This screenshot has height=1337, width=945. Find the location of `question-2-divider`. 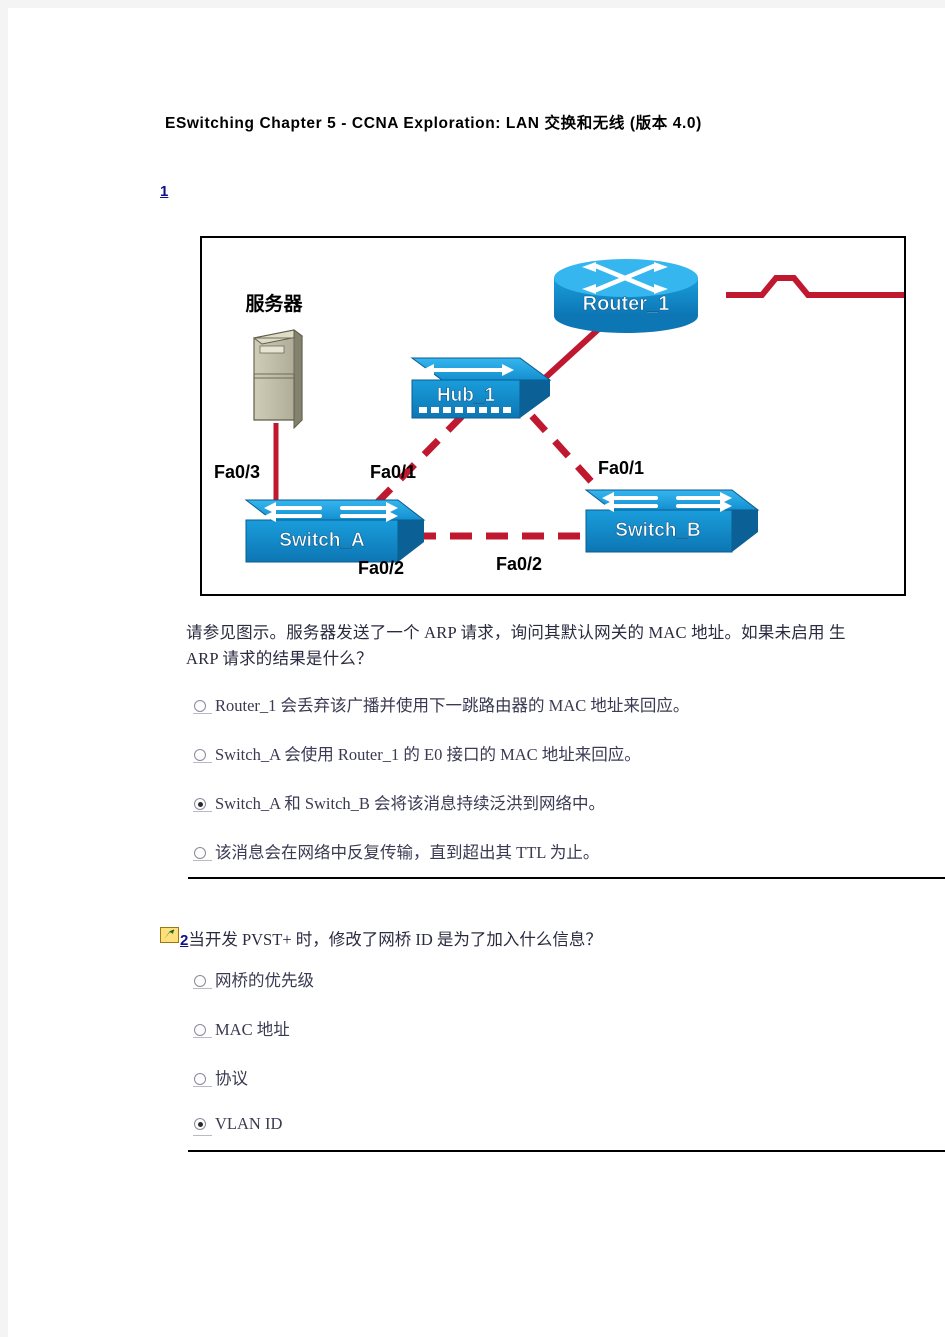

question-2-divider is located at coordinates (566, 1151).